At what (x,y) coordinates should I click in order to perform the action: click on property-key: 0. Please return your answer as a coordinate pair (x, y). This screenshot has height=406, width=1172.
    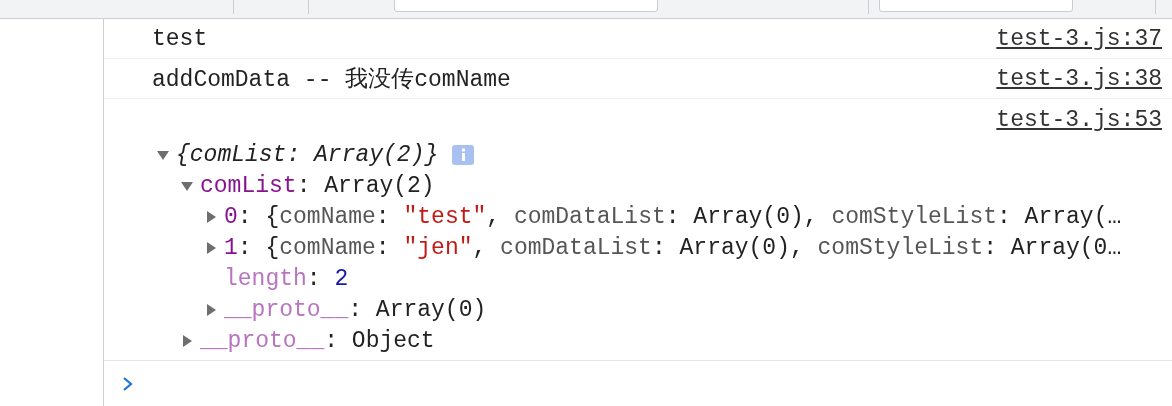
    Looking at the image, I should click on (231, 216).